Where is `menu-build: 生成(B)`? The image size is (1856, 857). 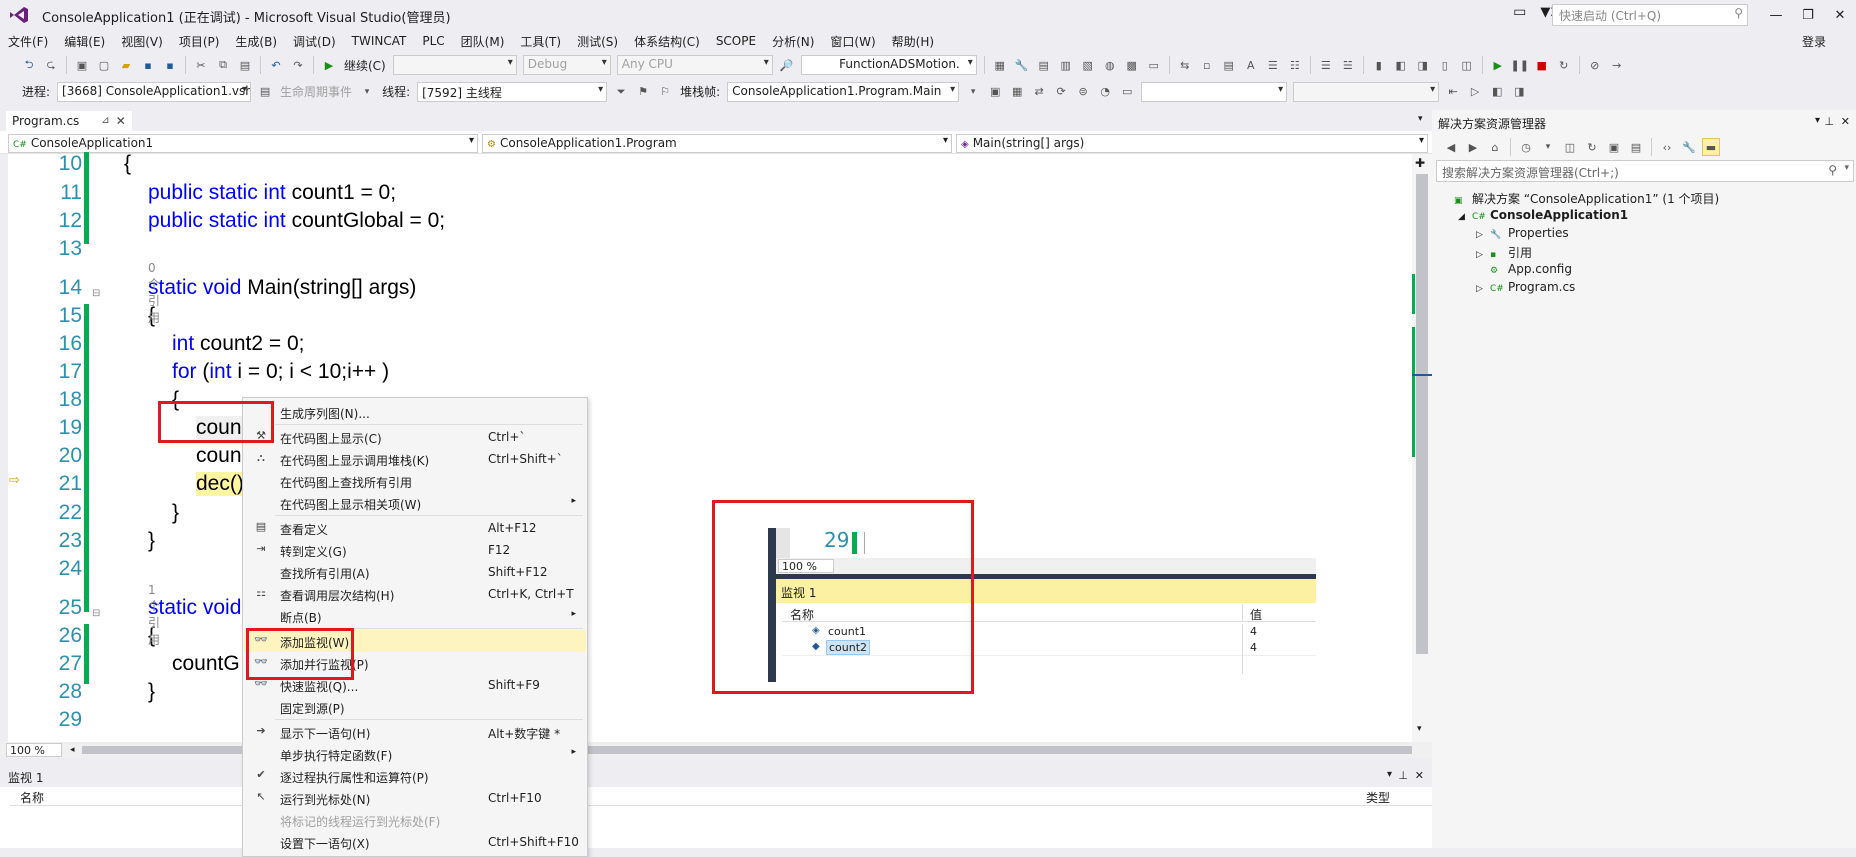 menu-build: 生成(B) is located at coordinates (256, 41).